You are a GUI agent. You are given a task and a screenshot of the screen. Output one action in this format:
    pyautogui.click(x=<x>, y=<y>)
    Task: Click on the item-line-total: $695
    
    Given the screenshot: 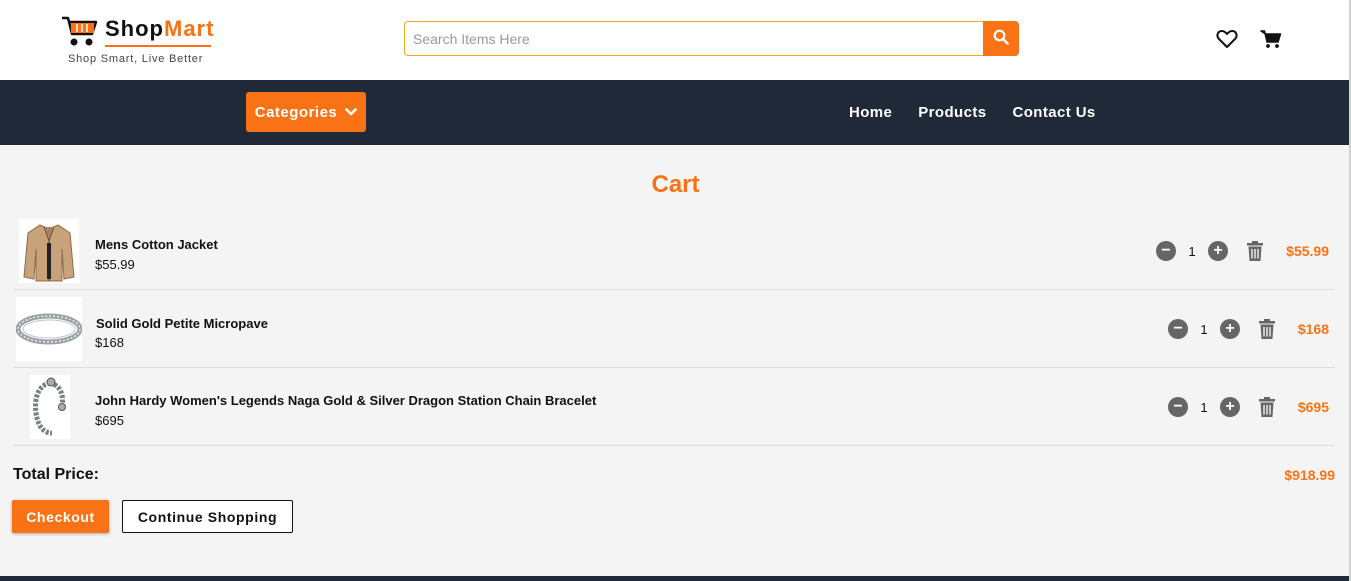 What is the action you would take?
    pyautogui.click(x=1313, y=407)
    